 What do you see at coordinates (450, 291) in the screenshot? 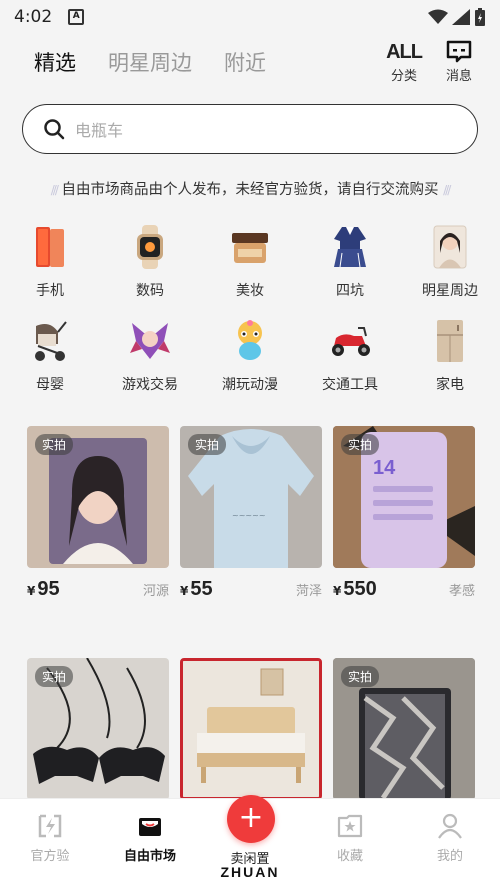
I see `category-label: 明星周边` at bounding box center [450, 291].